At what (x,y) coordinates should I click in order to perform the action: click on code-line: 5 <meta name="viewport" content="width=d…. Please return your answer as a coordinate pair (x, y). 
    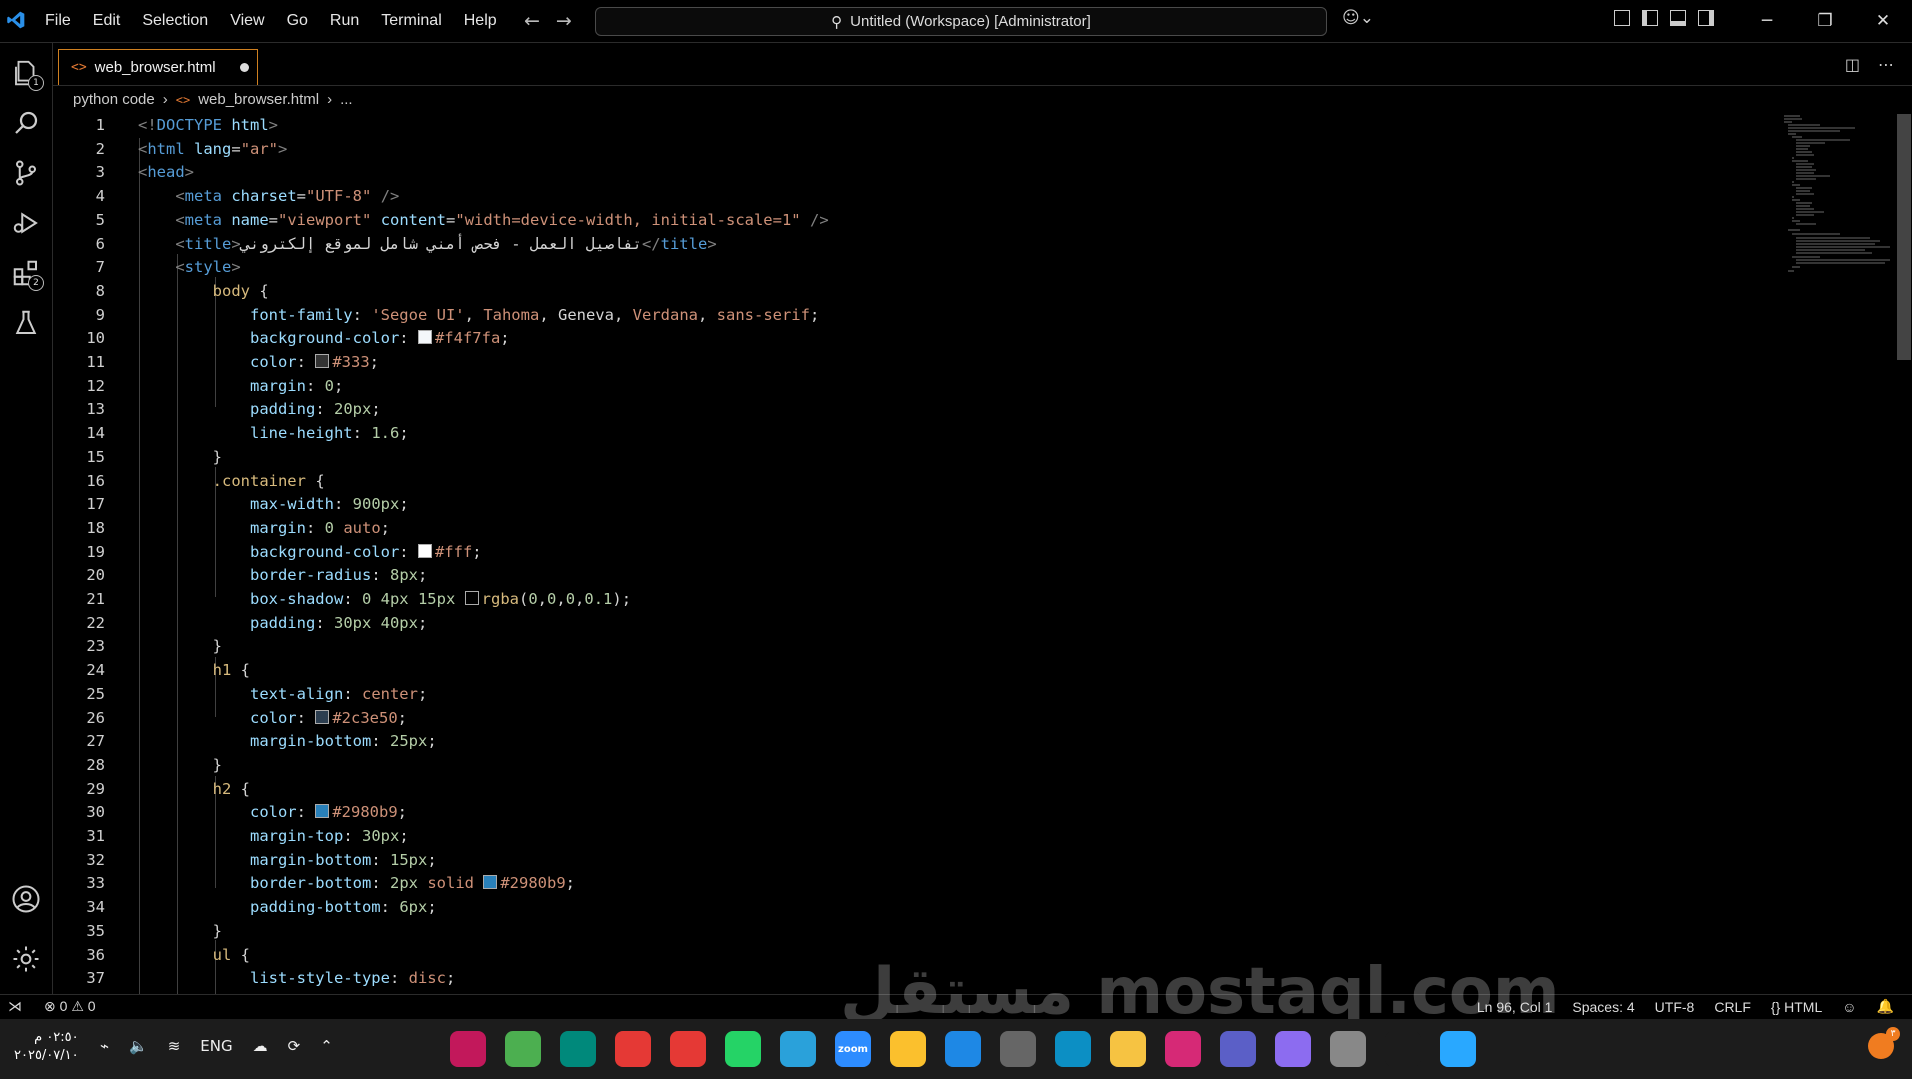
    Looking at the image, I should click on (943, 221).